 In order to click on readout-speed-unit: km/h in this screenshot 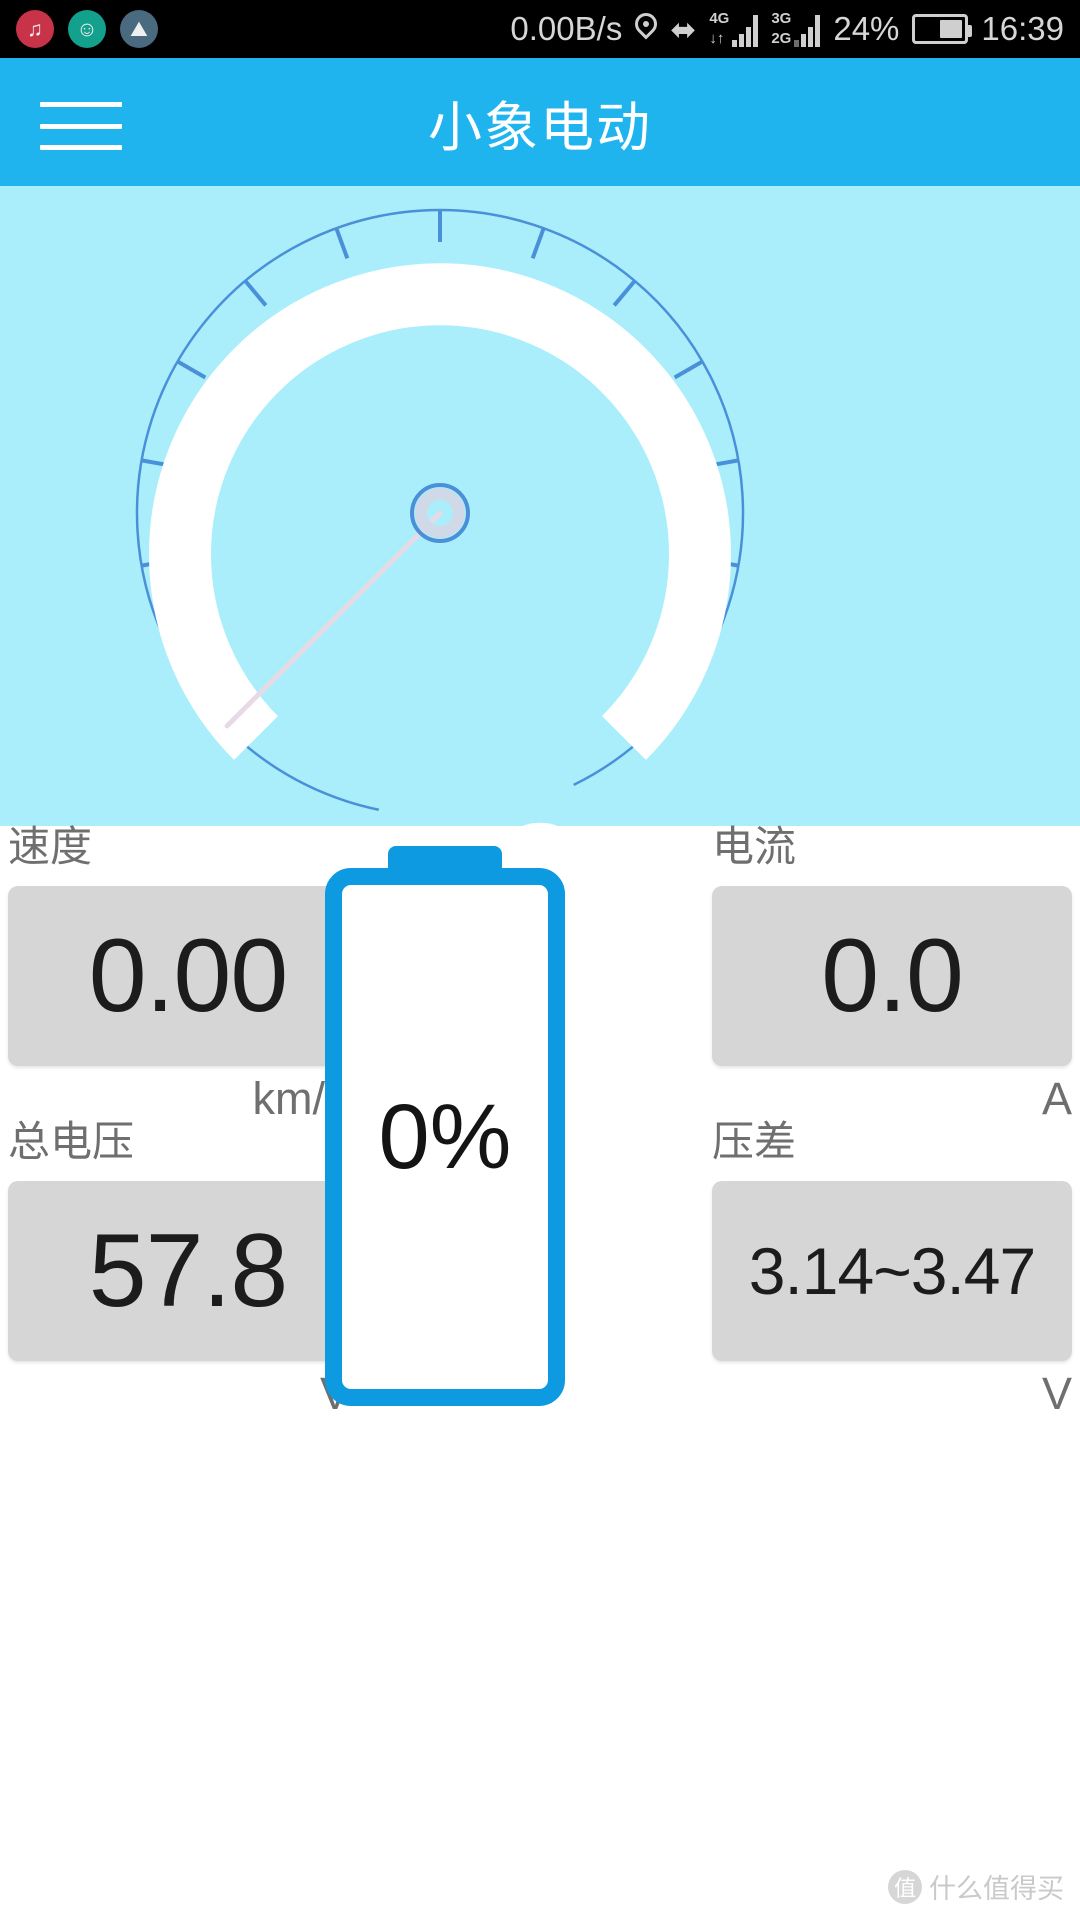, I will do `click(301, 1098)`.